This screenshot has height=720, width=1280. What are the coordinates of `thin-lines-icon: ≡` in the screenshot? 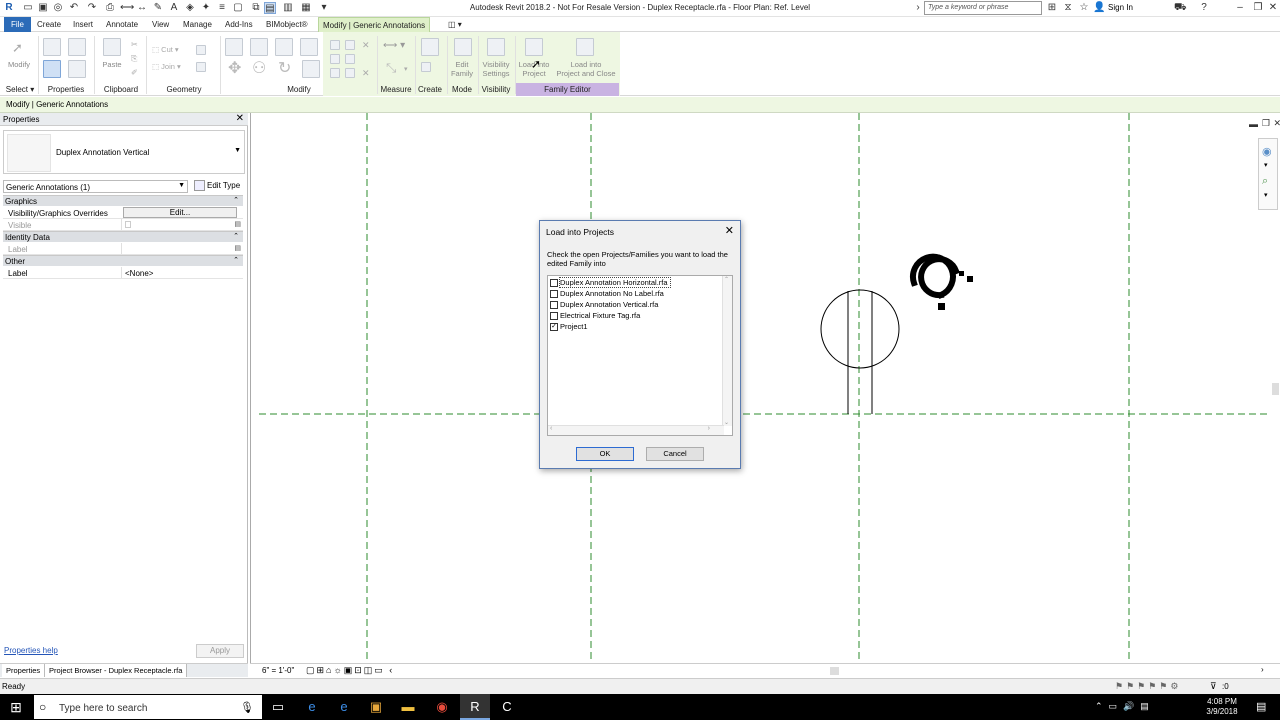 It's located at (222, 8).